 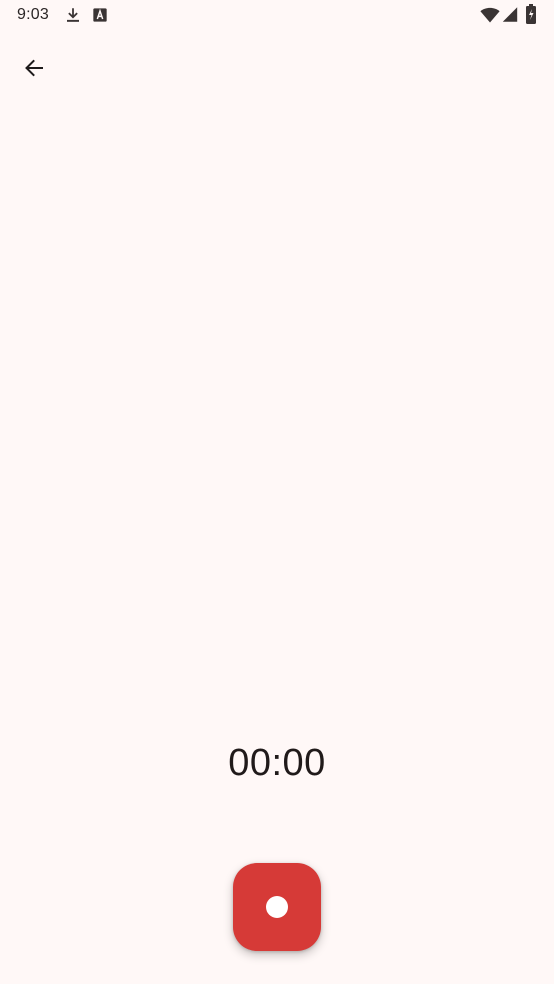 I want to click on status-time: 9:03, so click(x=33, y=14).